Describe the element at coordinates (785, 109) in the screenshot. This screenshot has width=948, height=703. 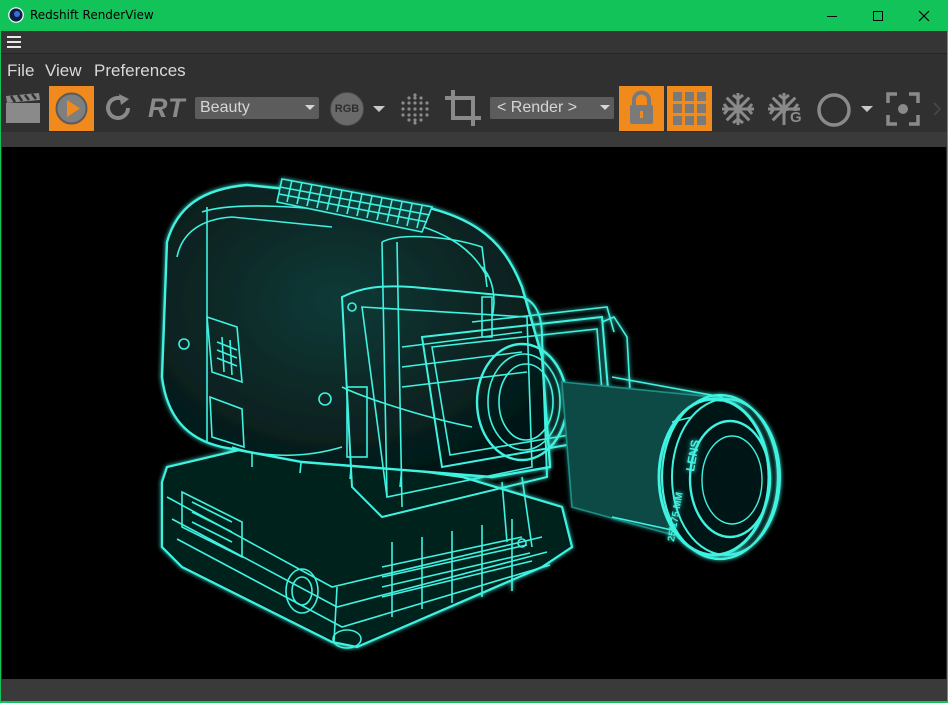
I see `global-freeze-button: G` at that location.